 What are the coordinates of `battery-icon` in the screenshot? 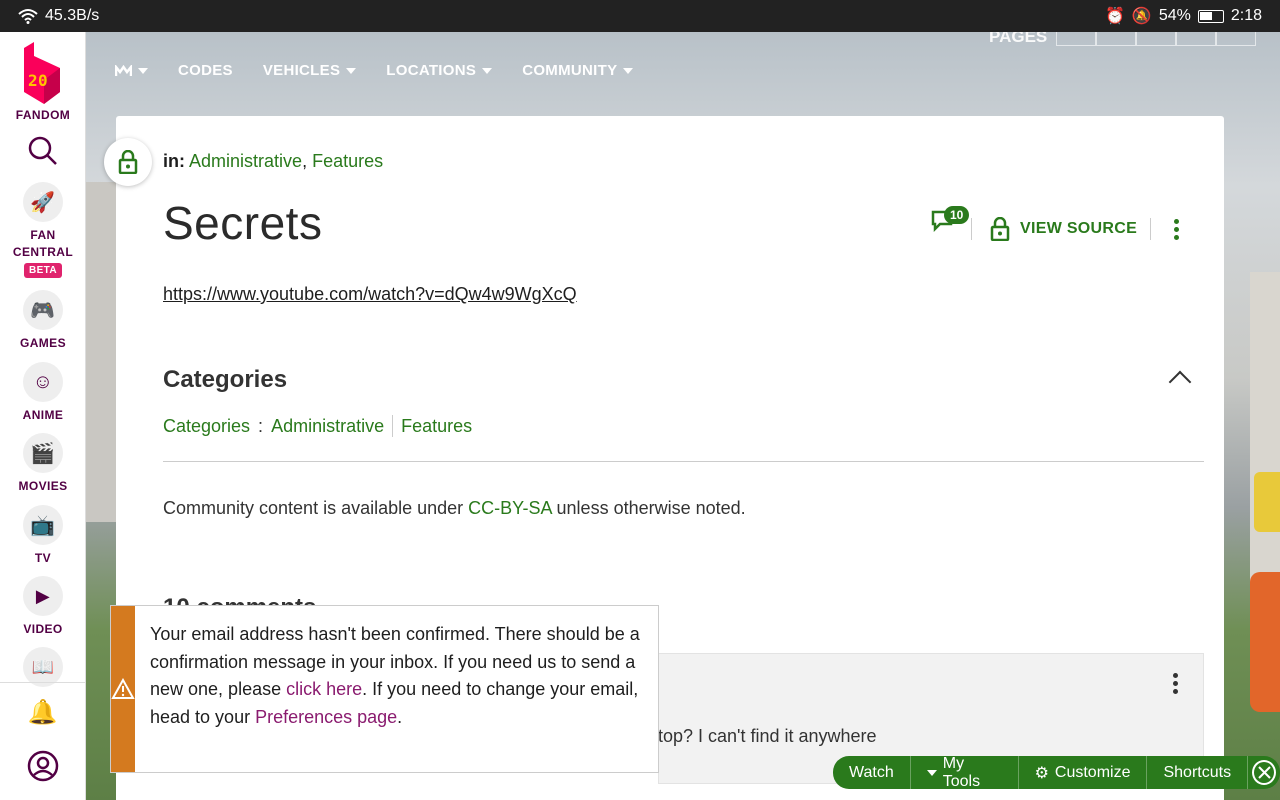 It's located at (1210, 16).